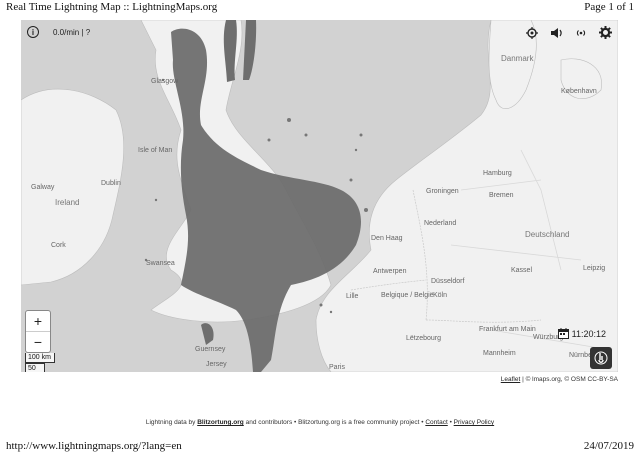 The width and height of the screenshot is (640, 472). Describe the element at coordinates (609, 7) in the screenshot. I see `print-page-number: Page 1 of 1` at that location.